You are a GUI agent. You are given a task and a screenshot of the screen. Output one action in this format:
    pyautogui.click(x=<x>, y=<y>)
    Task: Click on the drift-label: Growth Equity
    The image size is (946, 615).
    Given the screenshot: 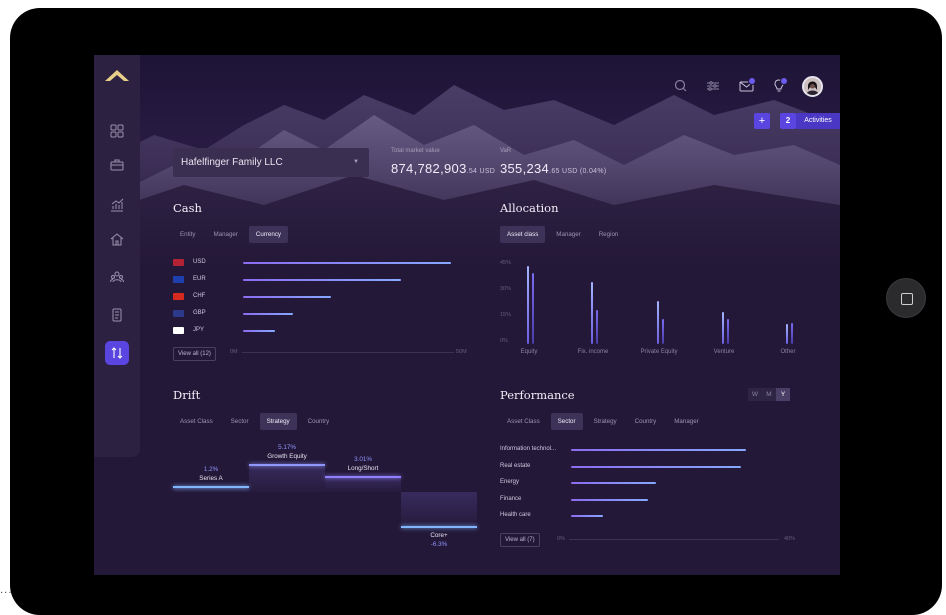 What is the action you would take?
    pyautogui.click(x=287, y=457)
    